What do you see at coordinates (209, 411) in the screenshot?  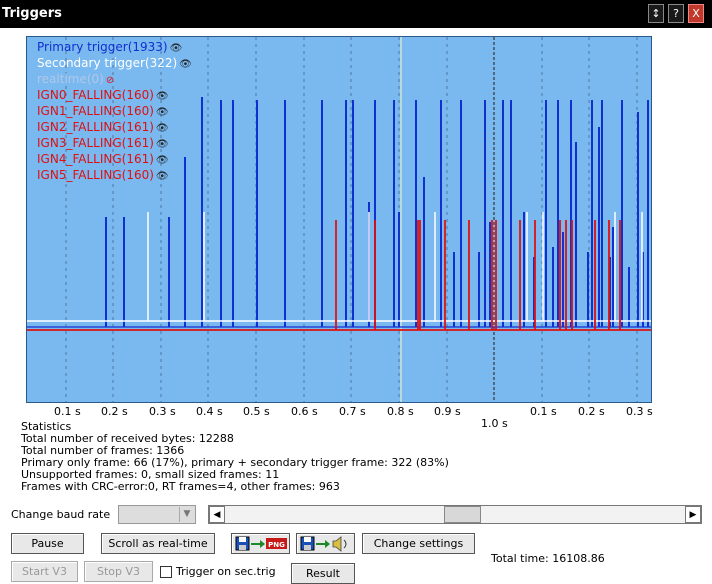 I see `x-tick-label: 0.4 s` at bounding box center [209, 411].